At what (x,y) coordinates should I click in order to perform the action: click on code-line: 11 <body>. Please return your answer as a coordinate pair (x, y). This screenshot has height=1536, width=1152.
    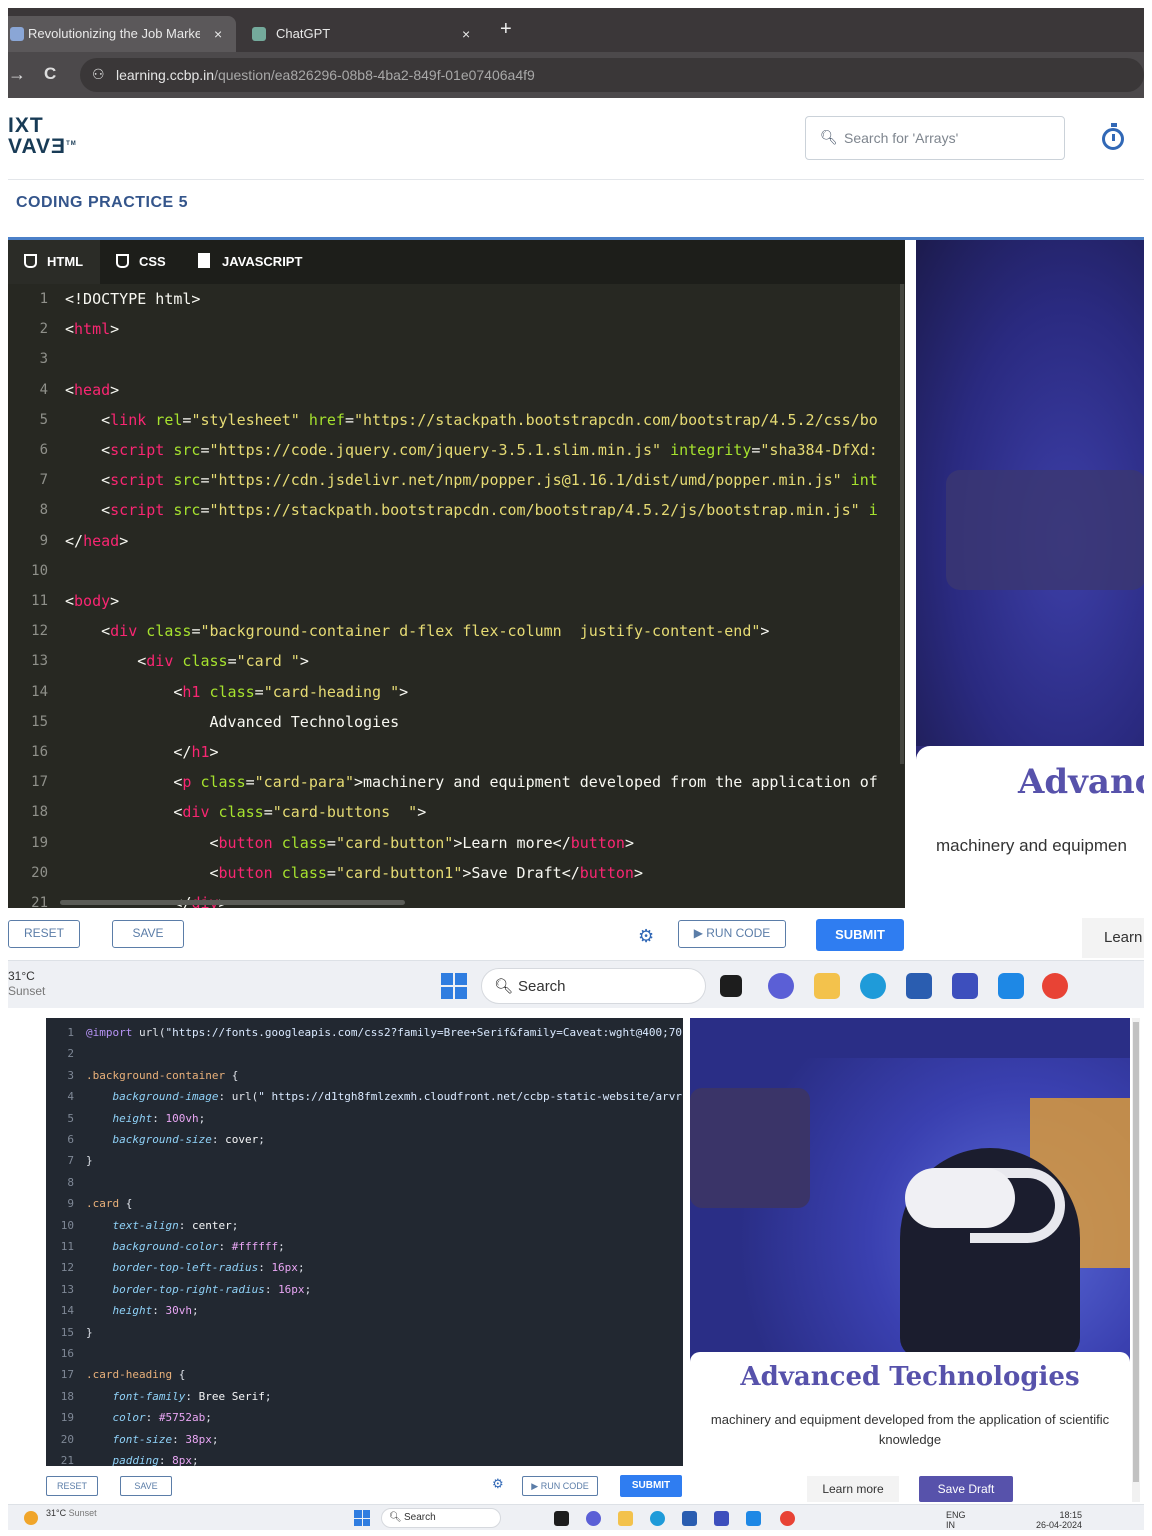
    Looking at the image, I should click on (456, 601).